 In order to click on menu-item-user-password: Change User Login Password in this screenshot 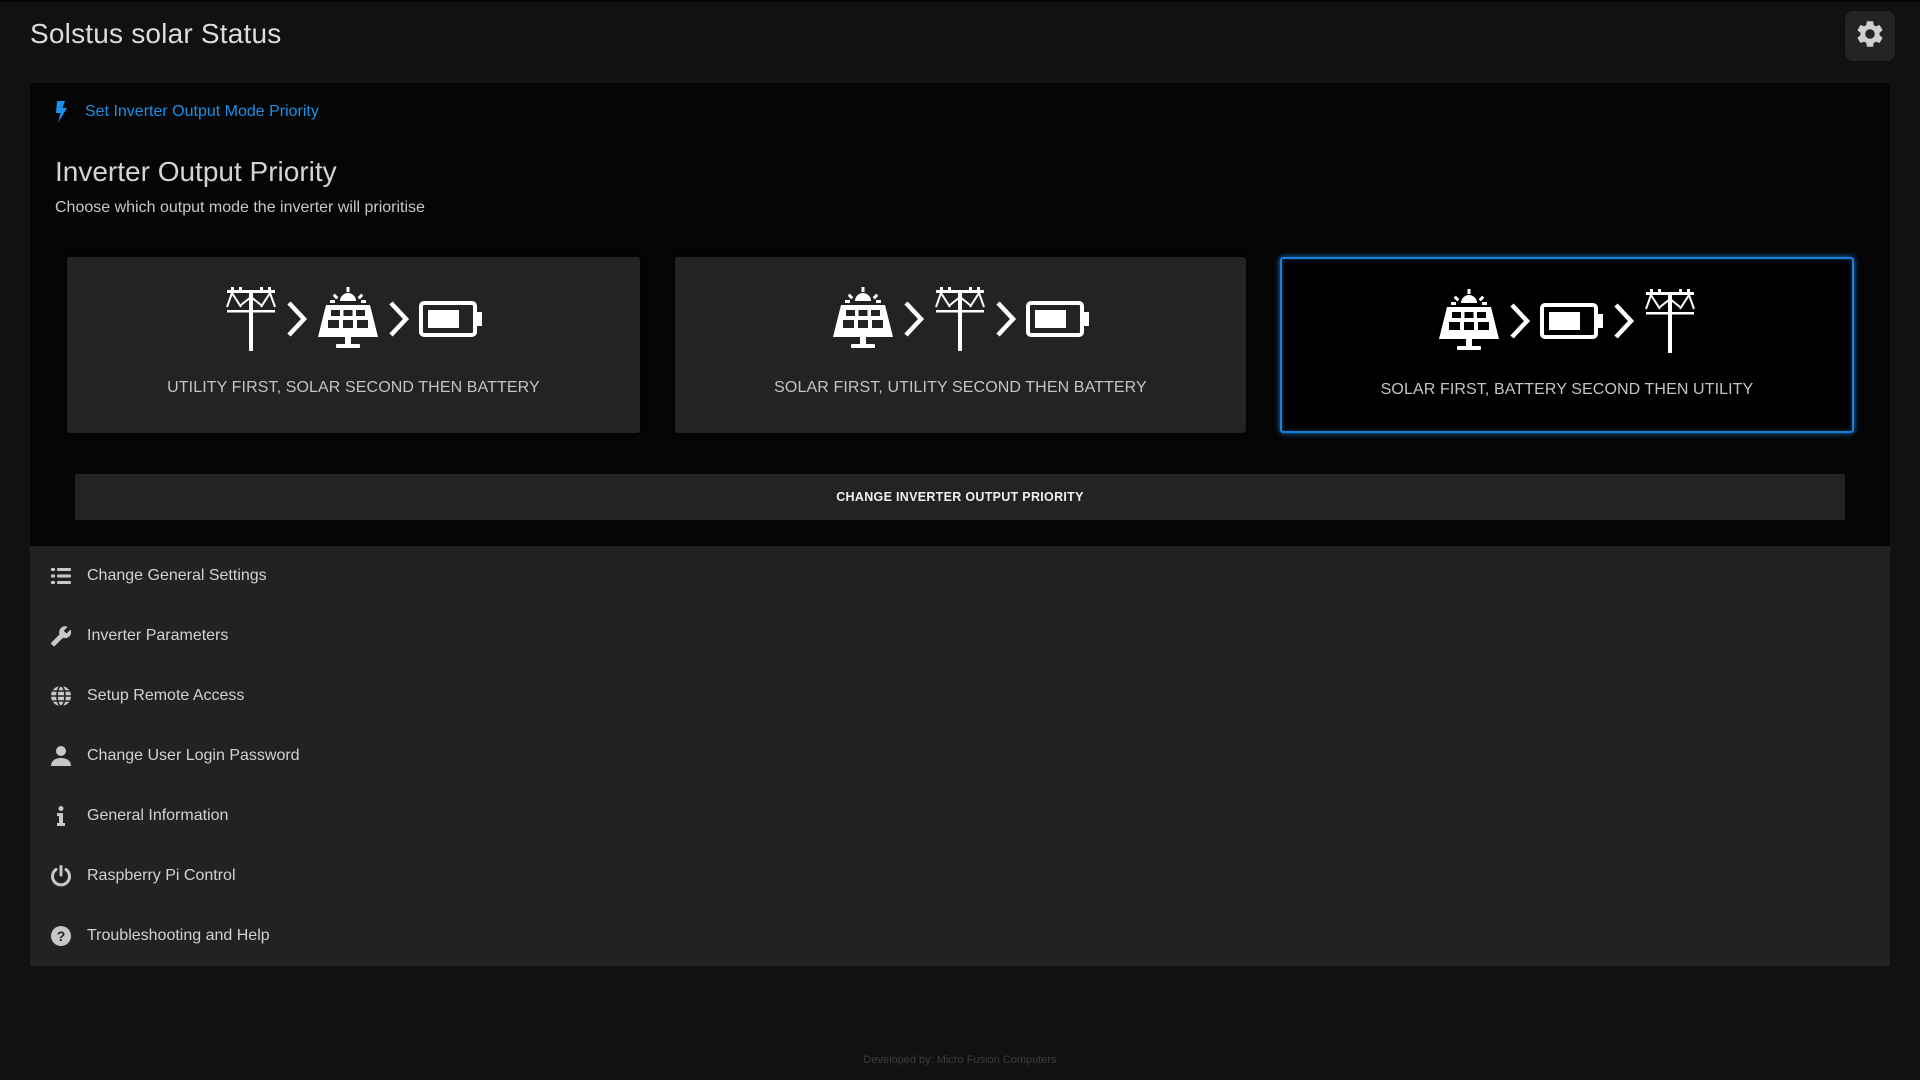, I will do `click(960, 756)`.